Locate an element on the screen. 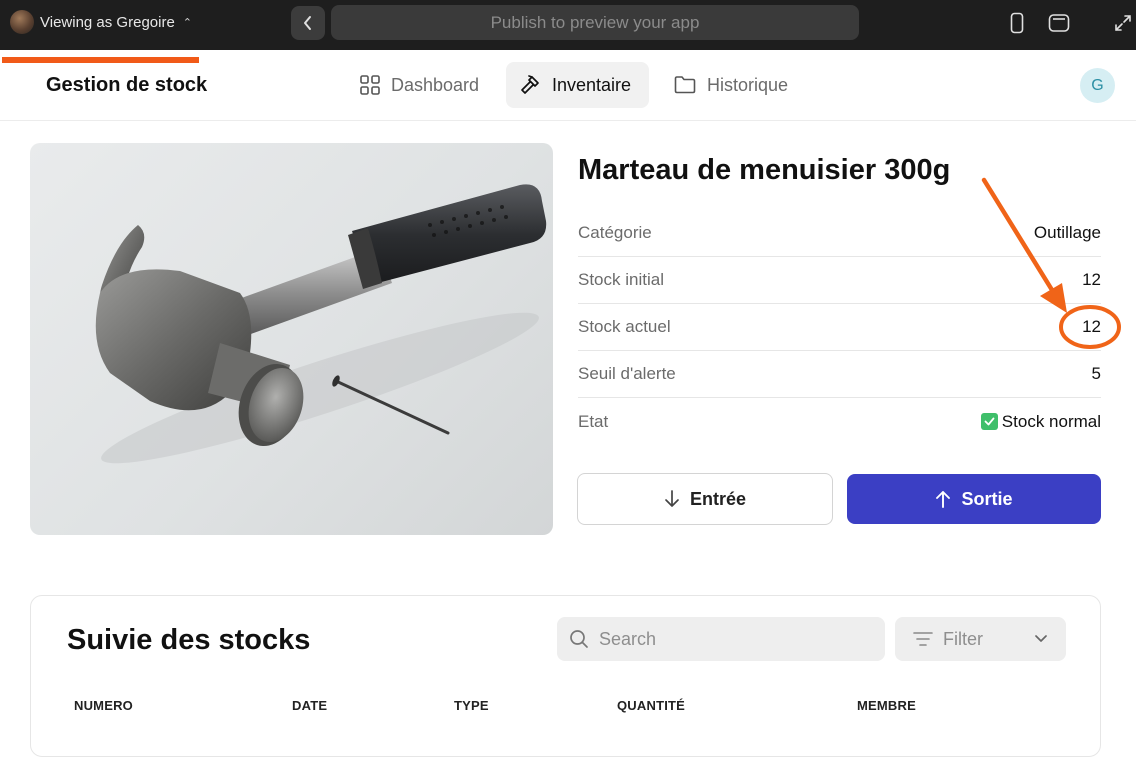 This screenshot has height=782, width=1136. nav-inventaire-label: Inventaire is located at coordinates (592, 84).